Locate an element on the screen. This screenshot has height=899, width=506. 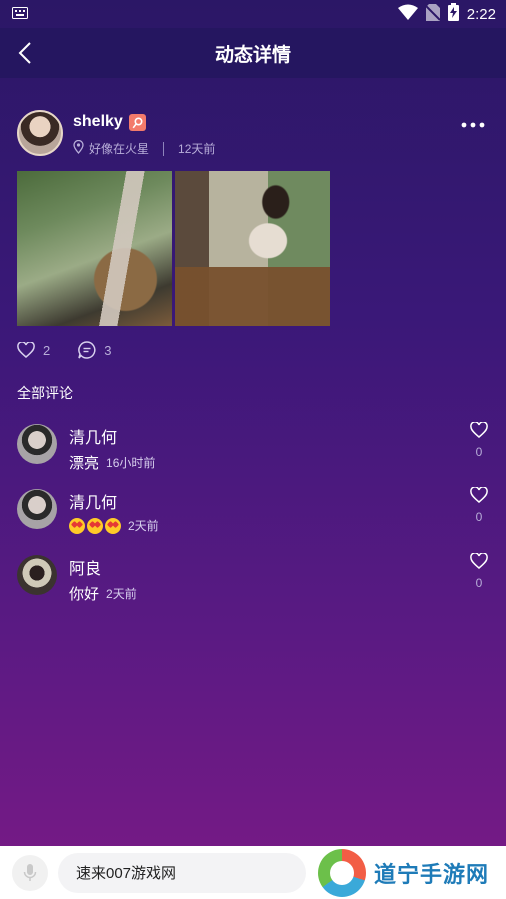
photo-table-shade is located at coordinates (252, 248).